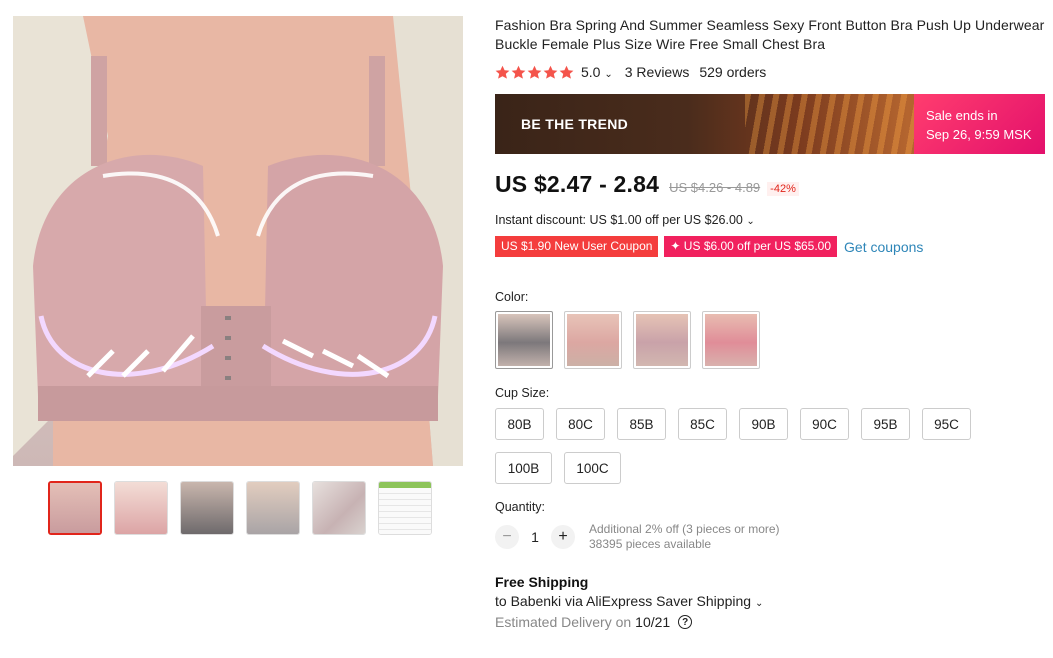  Describe the element at coordinates (946, 424) in the screenshot. I see `size-option-95c: 95C` at that location.